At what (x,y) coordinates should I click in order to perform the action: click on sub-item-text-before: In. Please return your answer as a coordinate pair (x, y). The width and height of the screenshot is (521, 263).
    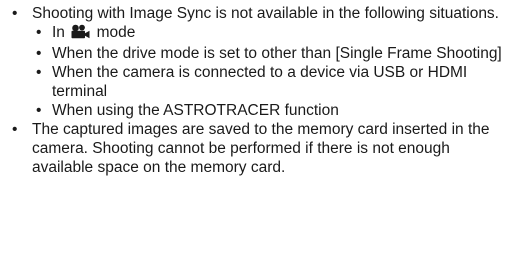
    Looking at the image, I should click on (58, 32).